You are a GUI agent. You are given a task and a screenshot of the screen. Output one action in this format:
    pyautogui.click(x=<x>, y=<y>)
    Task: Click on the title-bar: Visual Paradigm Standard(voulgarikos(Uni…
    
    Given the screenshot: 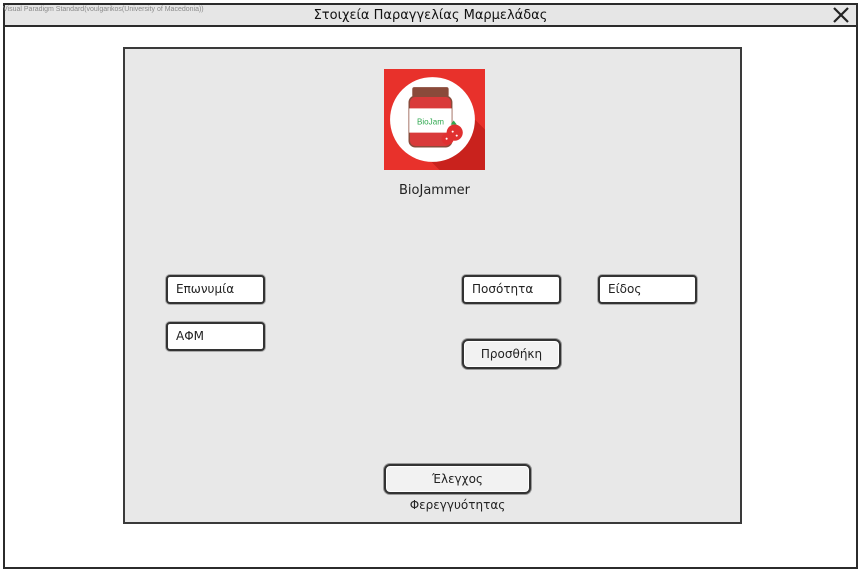 What is the action you would take?
    pyautogui.click(x=429, y=16)
    